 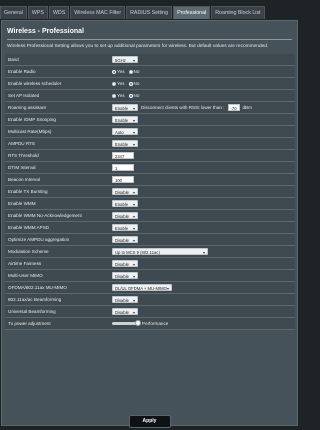 What do you see at coordinates (125, 275) in the screenshot?
I see `multi-user-mimo-select: Disable ▾` at bounding box center [125, 275].